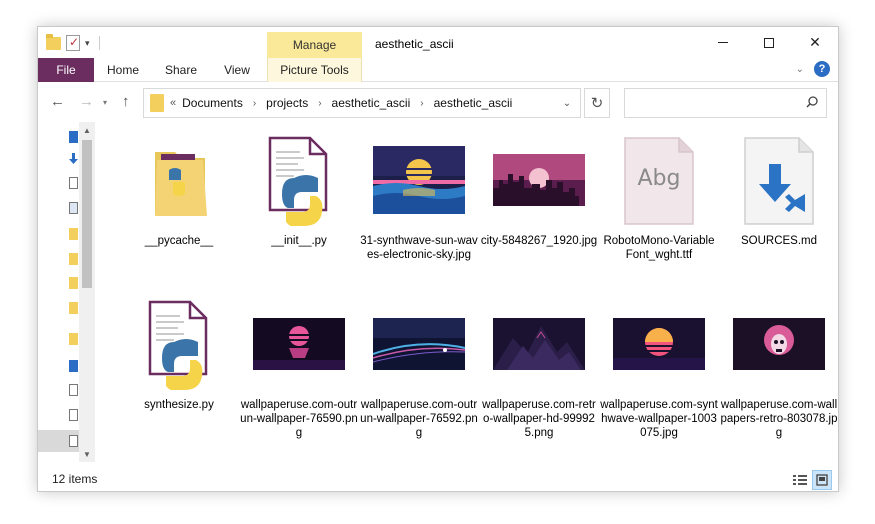 The width and height of the screenshot is (875, 524). I want to click on refresh-icon: ↻, so click(597, 103).